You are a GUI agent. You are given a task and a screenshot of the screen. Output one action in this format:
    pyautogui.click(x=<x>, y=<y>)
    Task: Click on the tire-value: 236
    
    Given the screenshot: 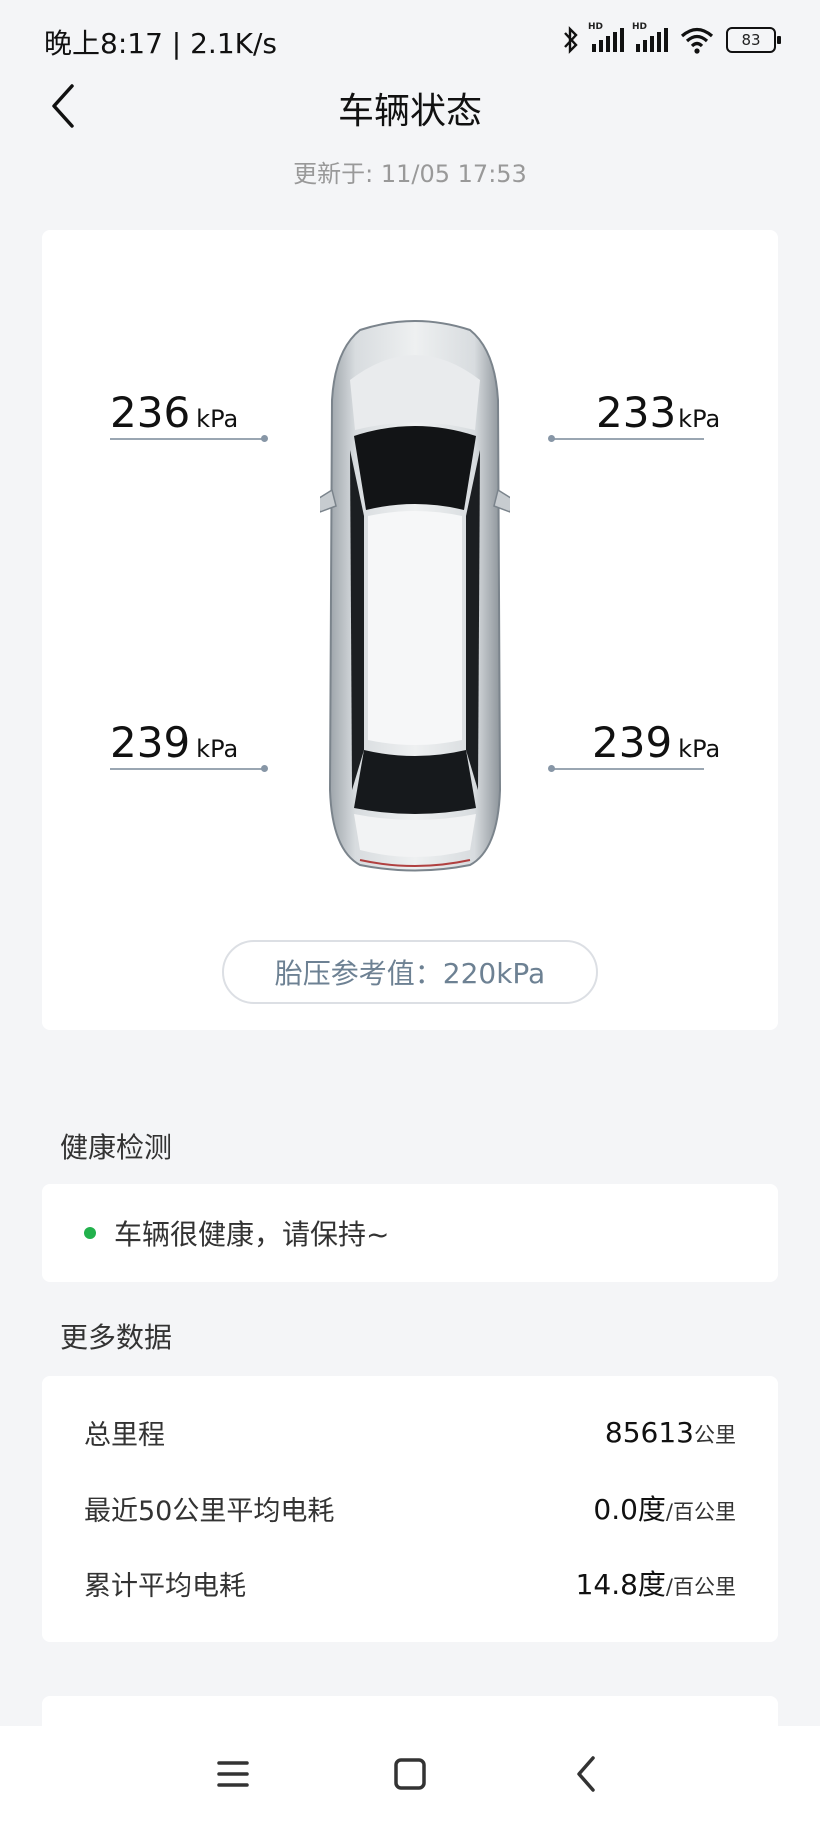 What is the action you would take?
    pyautogui.click(x=150, y=412)
    